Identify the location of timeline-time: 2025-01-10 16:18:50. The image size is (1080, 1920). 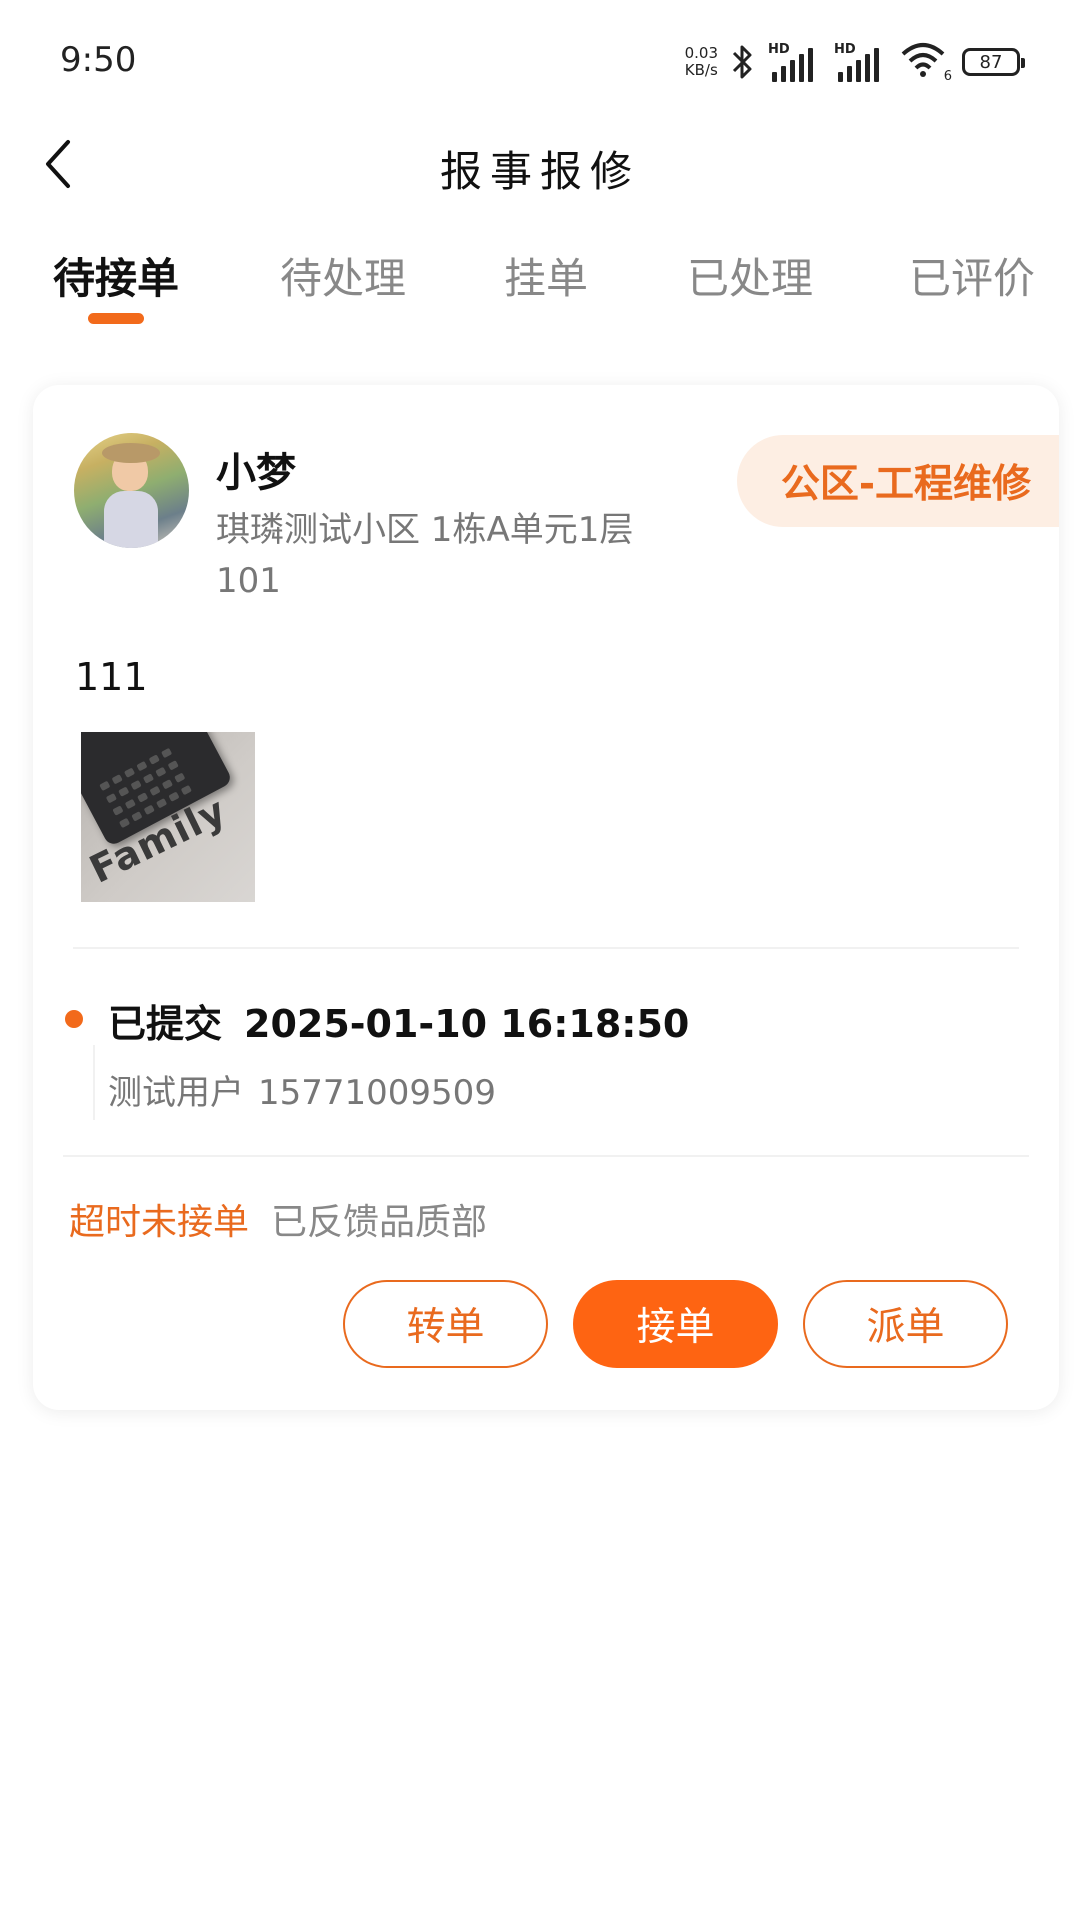
(467, 1024).